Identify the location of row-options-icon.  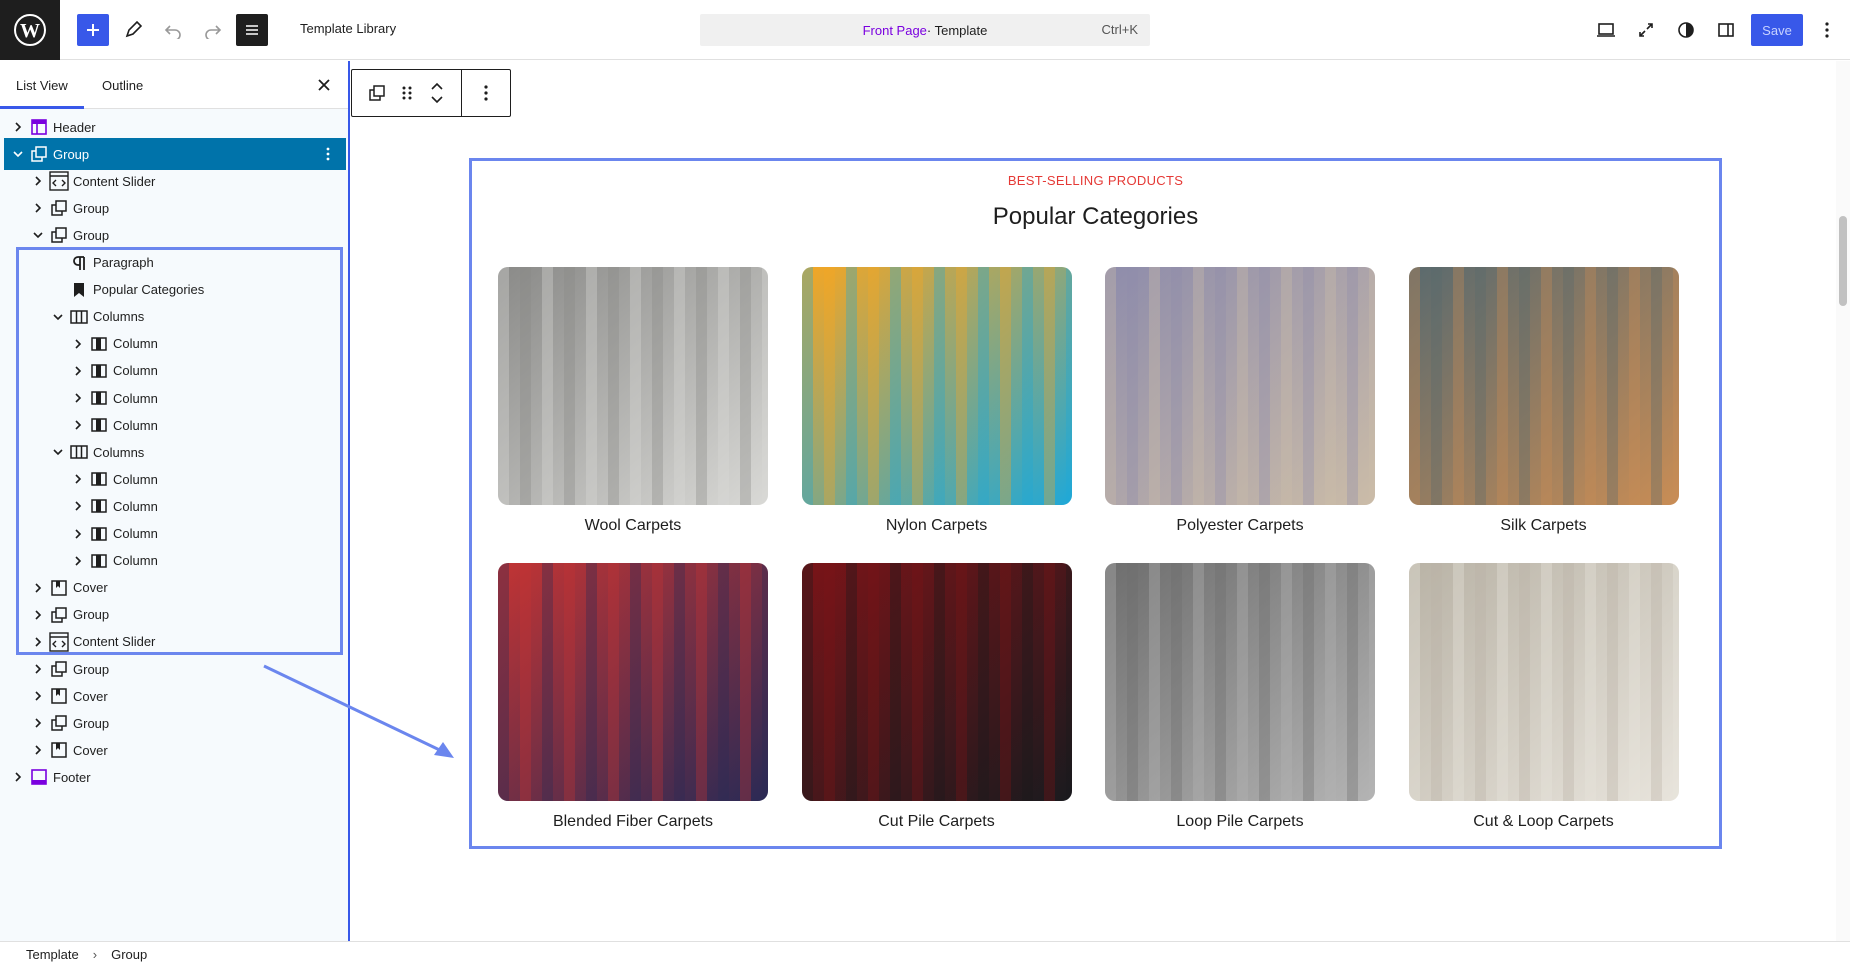
(328, 154).